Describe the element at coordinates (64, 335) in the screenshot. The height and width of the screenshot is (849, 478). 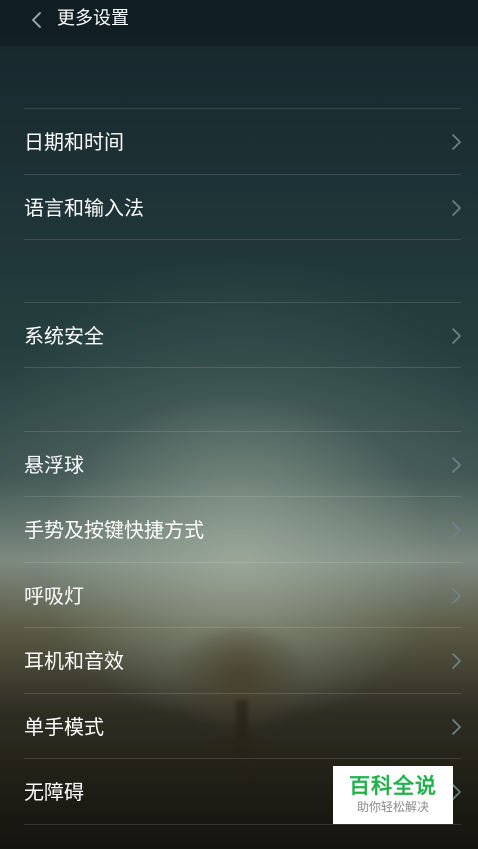
I see `settings-item-label: 系统安全` at that location.